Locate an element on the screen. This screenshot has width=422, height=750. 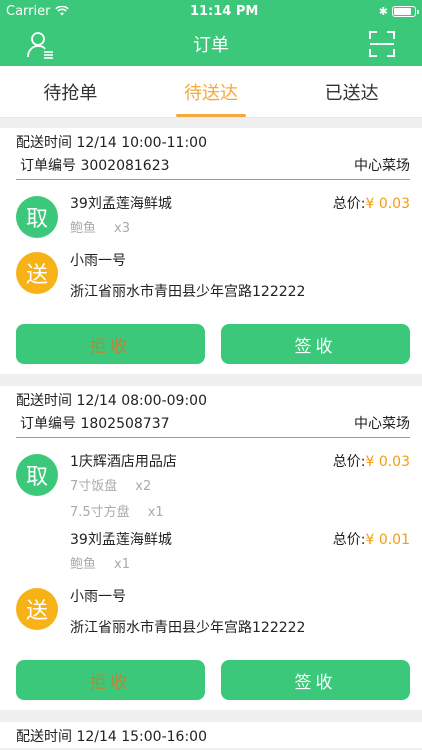
total-price: ¥ 0.01 is located at coordinates (387, 540).